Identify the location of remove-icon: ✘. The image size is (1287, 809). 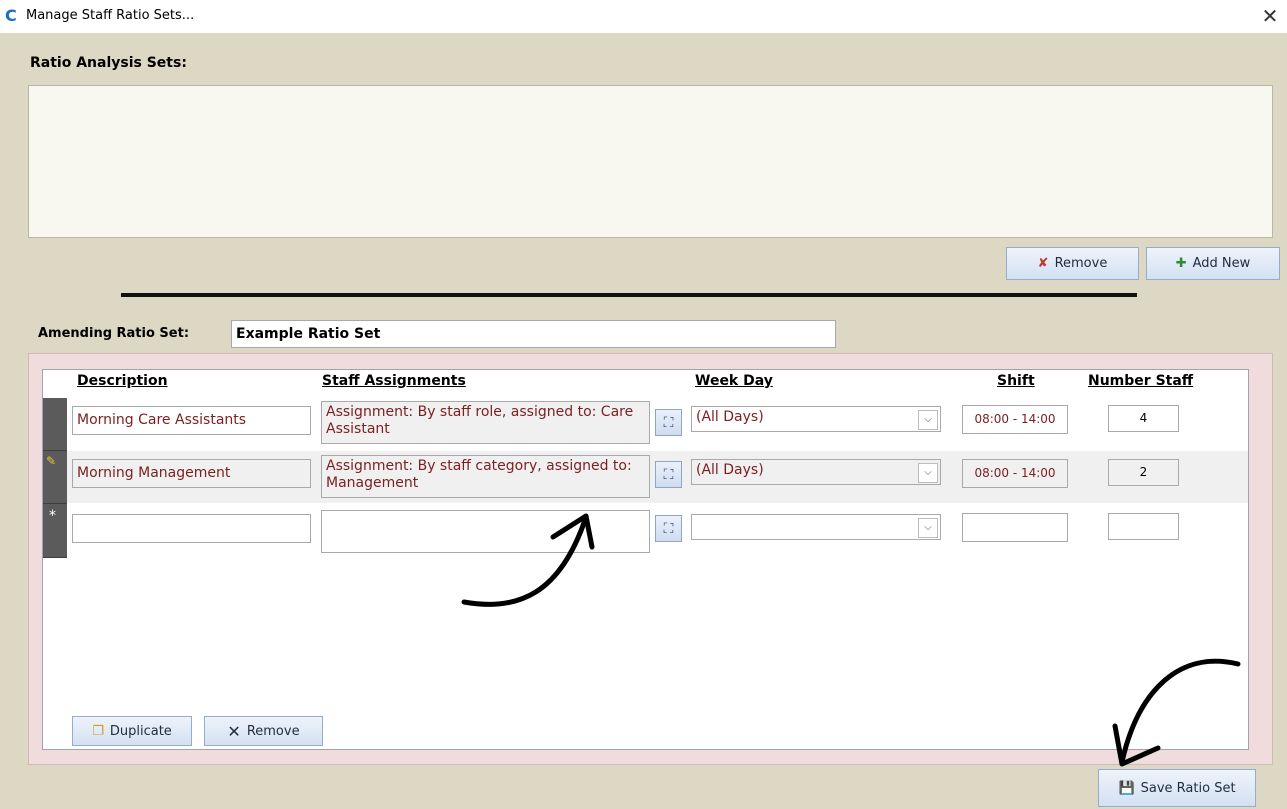
(1043, 263).